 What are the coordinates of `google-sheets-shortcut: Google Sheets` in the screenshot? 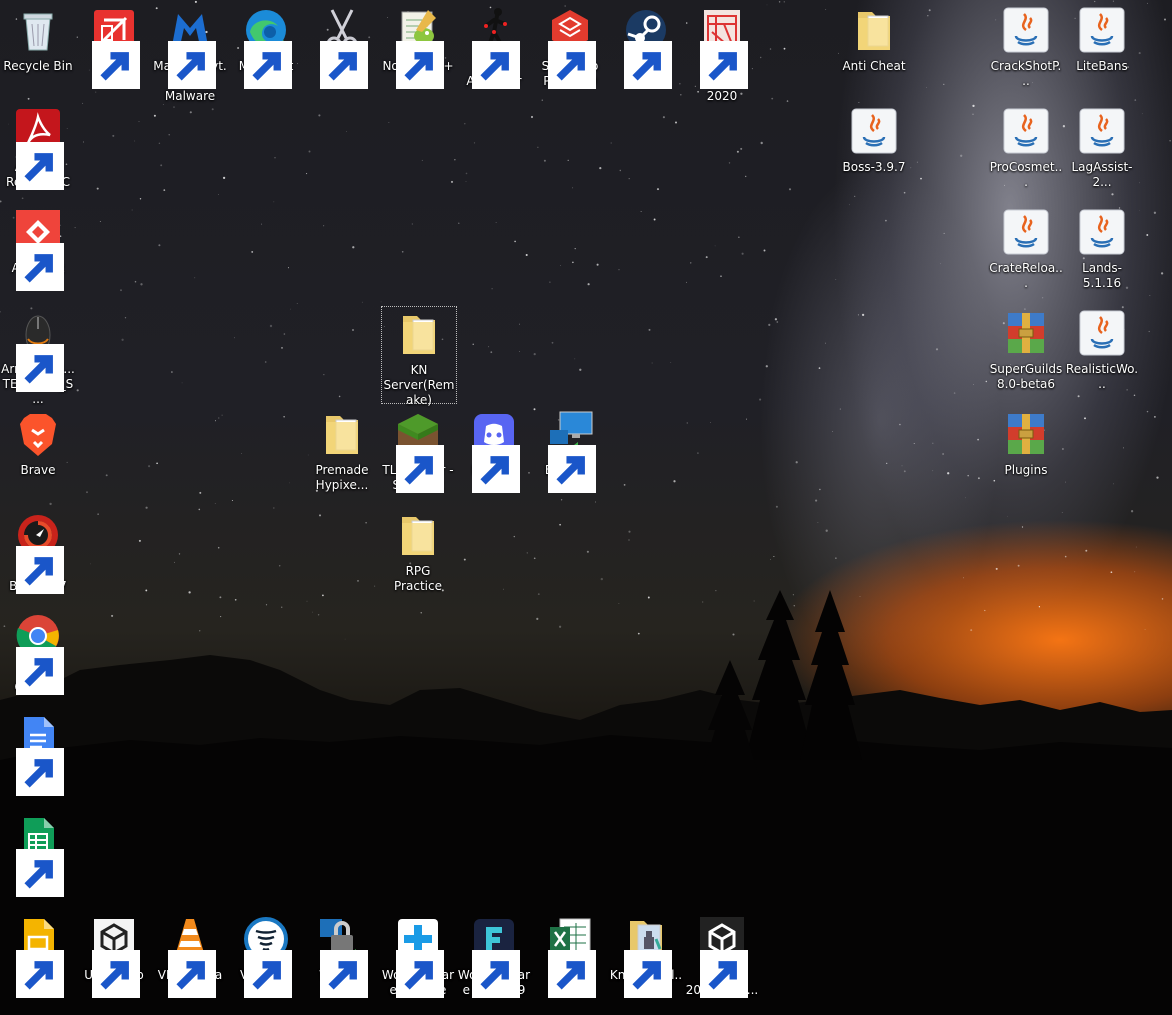 It's located at (38, 860).